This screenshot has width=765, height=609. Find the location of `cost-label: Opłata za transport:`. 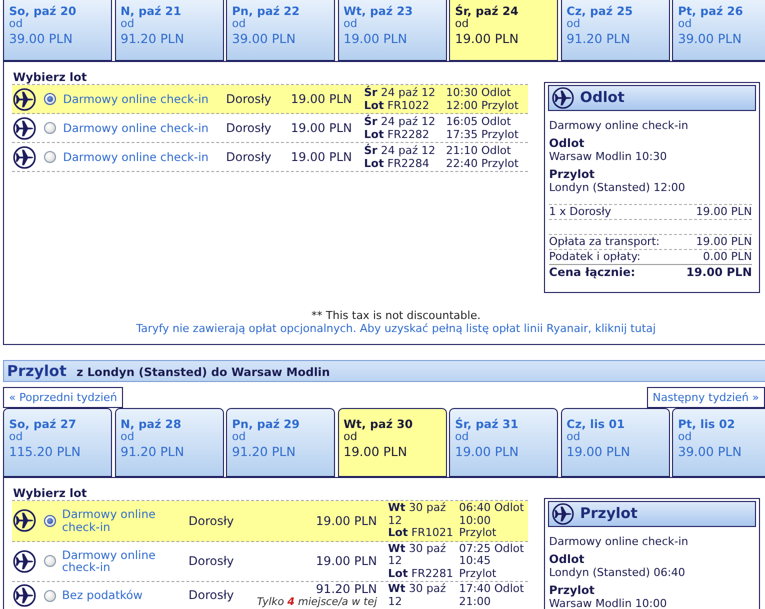

cost-label: Opłata za transport: is located at coordinates (604, 242).